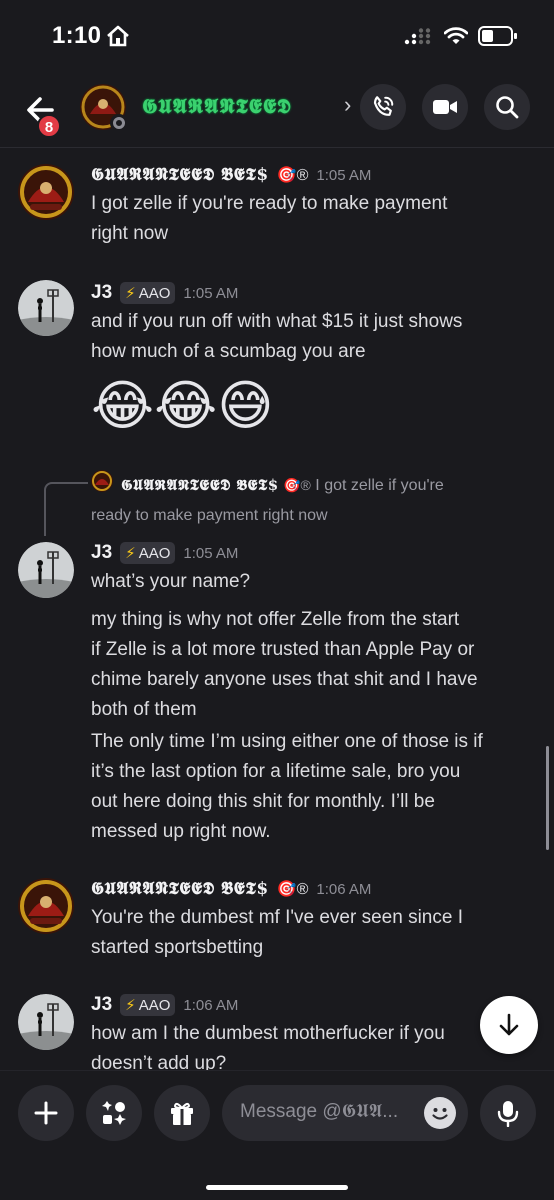 This screenshot has width=554, height=1200. What do you see at coordinates (177, 947) in the screenshot?
I see `message-text: started sportsbetting` at bounding box center [177, 947].